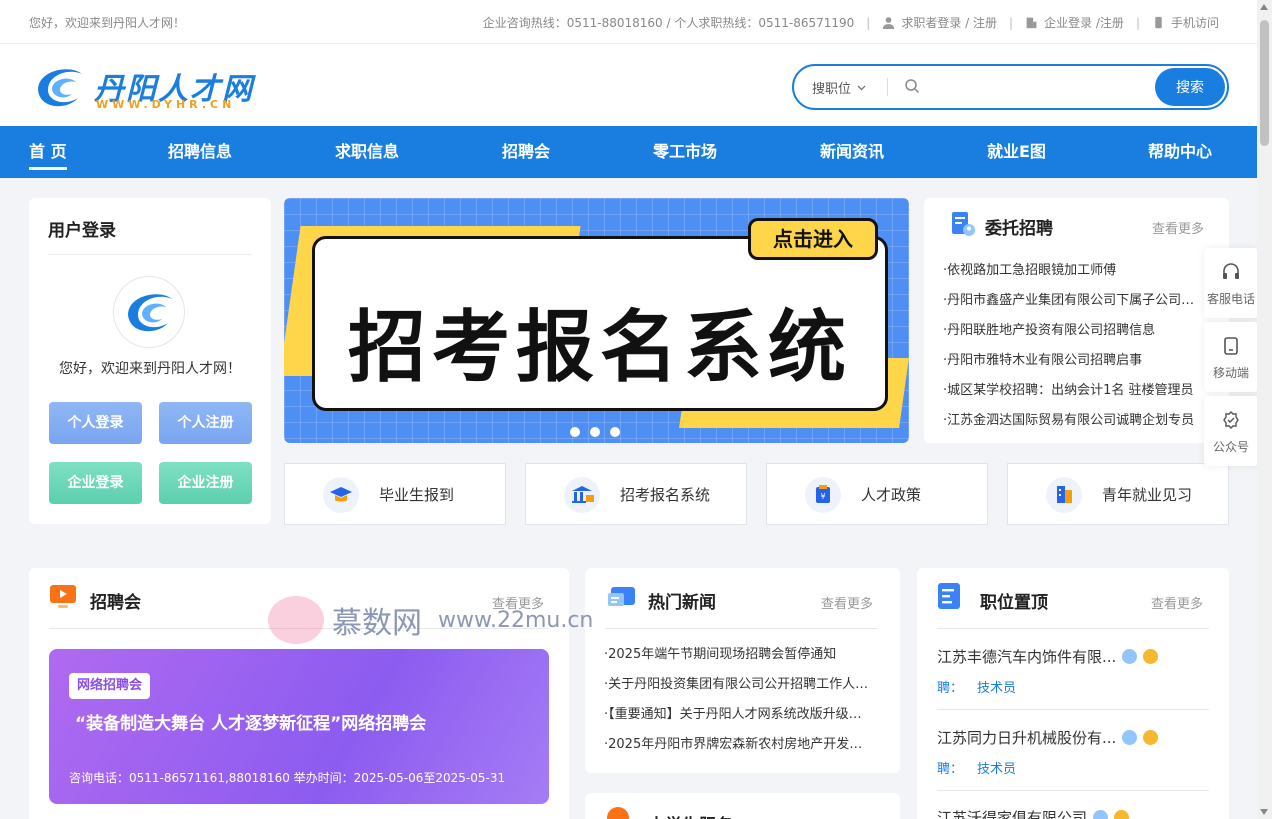  What do you see at coordinates (1231, 283) in the screenshot?
I see `float-customer-service: 客服电话` at bounding box center [1231, 283].